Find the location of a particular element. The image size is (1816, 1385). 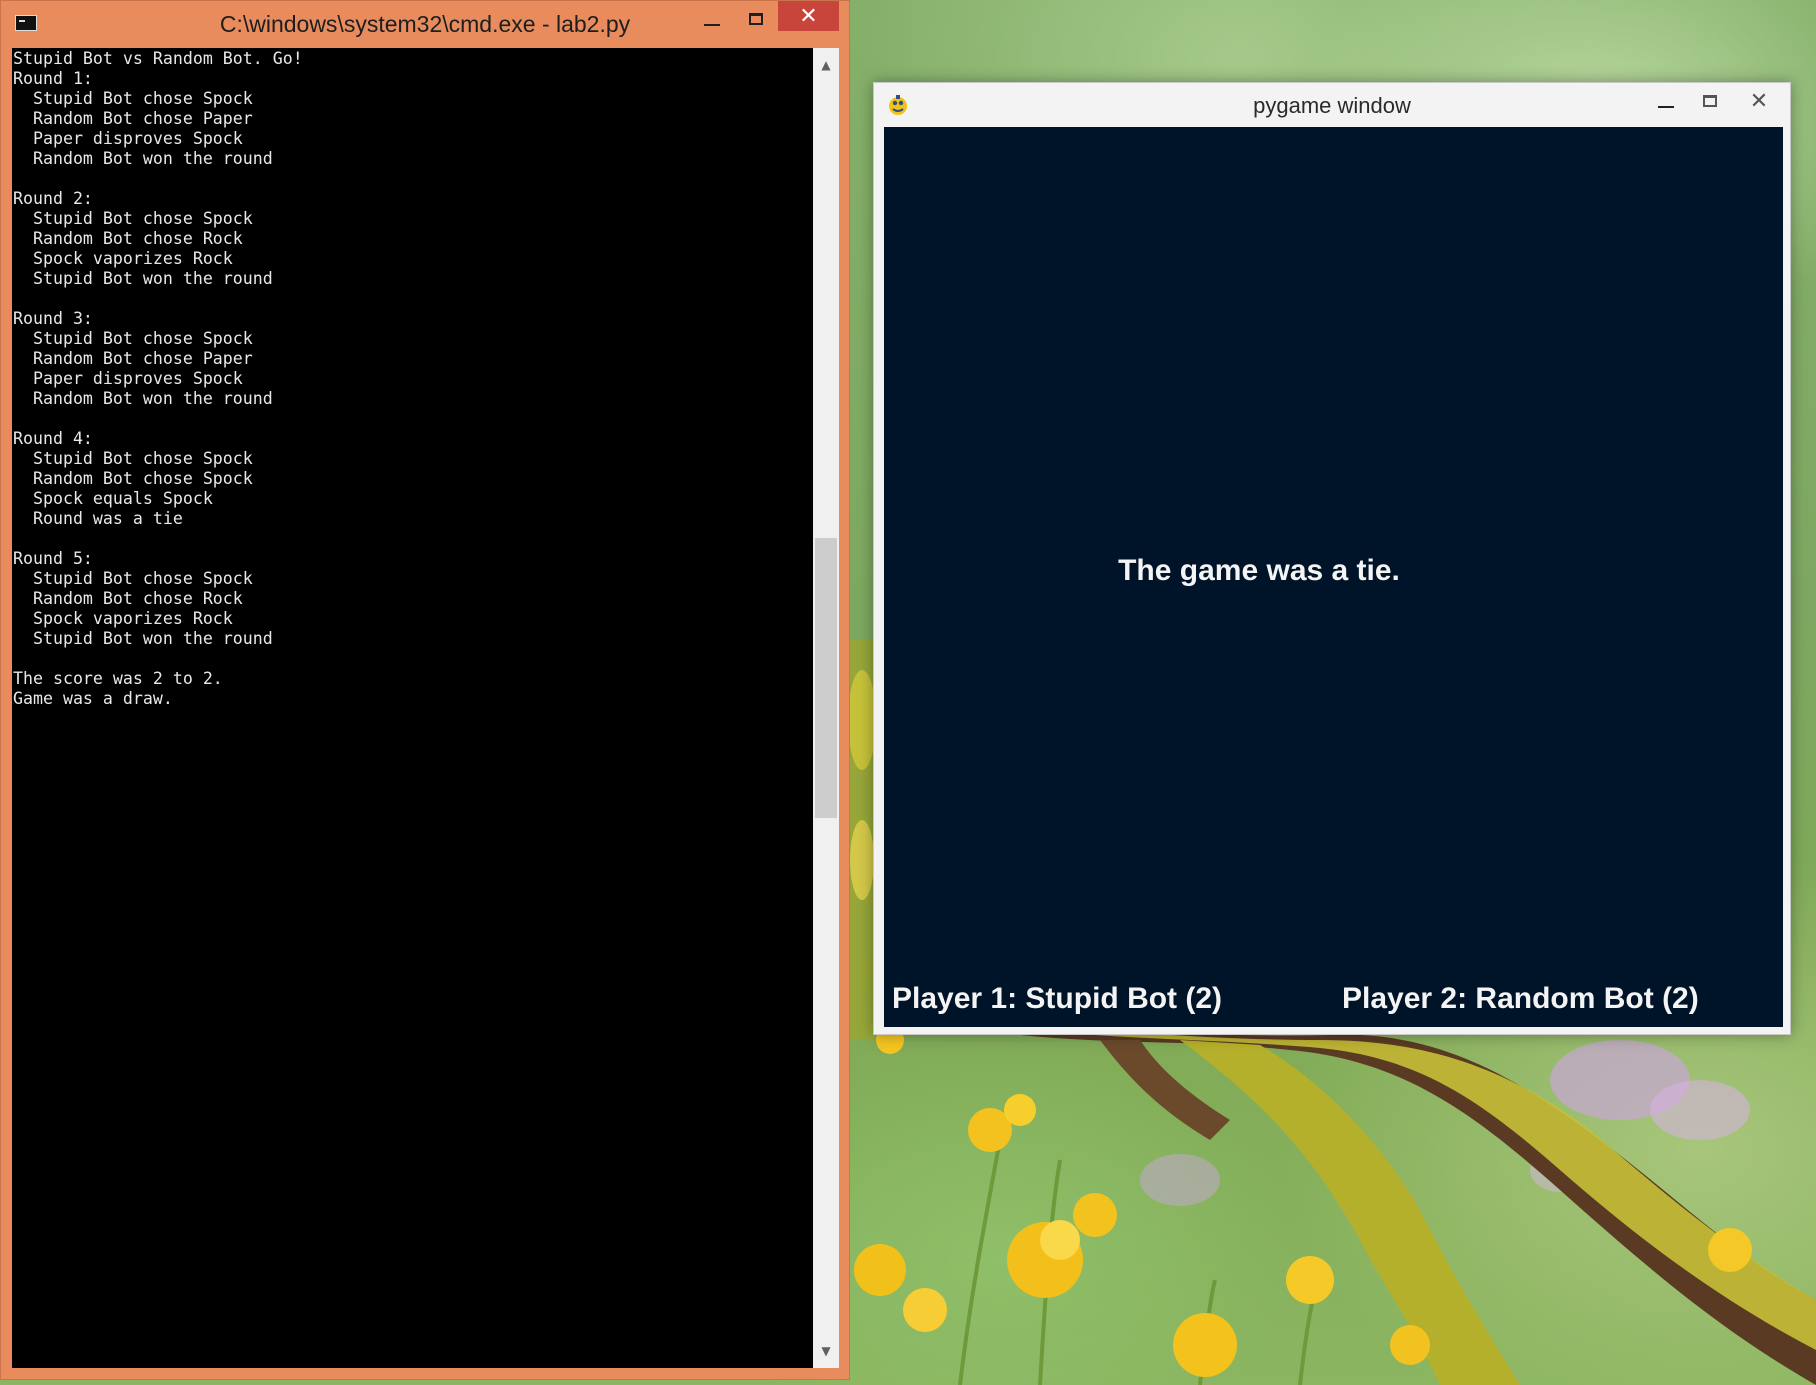

scroll-down-button: ▼ is located at coordinates (826, 1351).